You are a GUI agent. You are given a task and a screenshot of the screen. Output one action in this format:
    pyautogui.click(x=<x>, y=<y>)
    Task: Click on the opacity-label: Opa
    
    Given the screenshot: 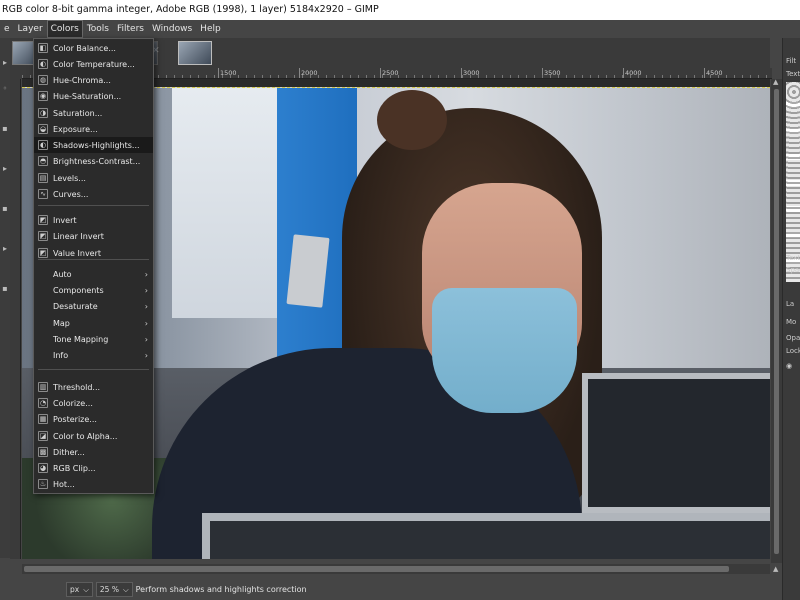 What is the action you would take?
    pyautogui.click(x=793, y=338)
    